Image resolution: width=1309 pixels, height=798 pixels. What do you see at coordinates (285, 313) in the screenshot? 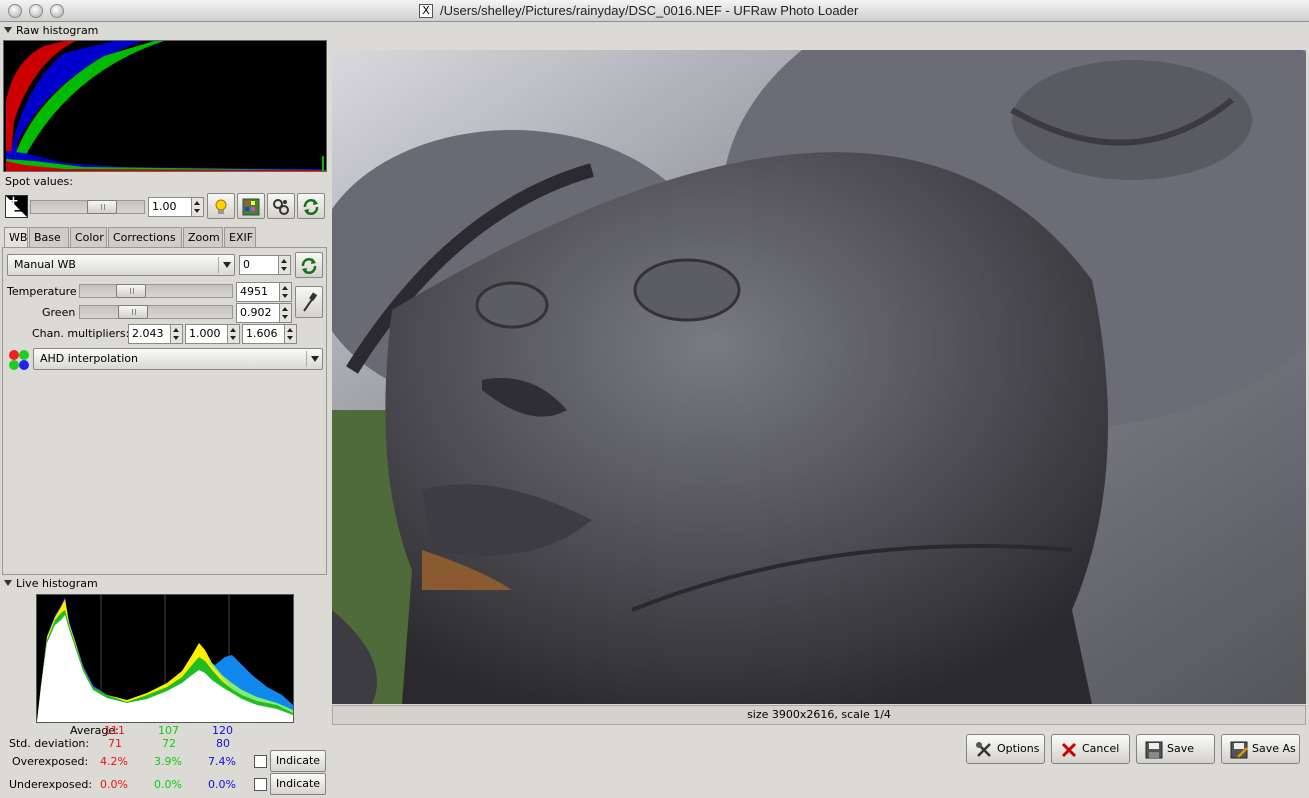
I see `green-arrows` at bounding box center [285, 313].